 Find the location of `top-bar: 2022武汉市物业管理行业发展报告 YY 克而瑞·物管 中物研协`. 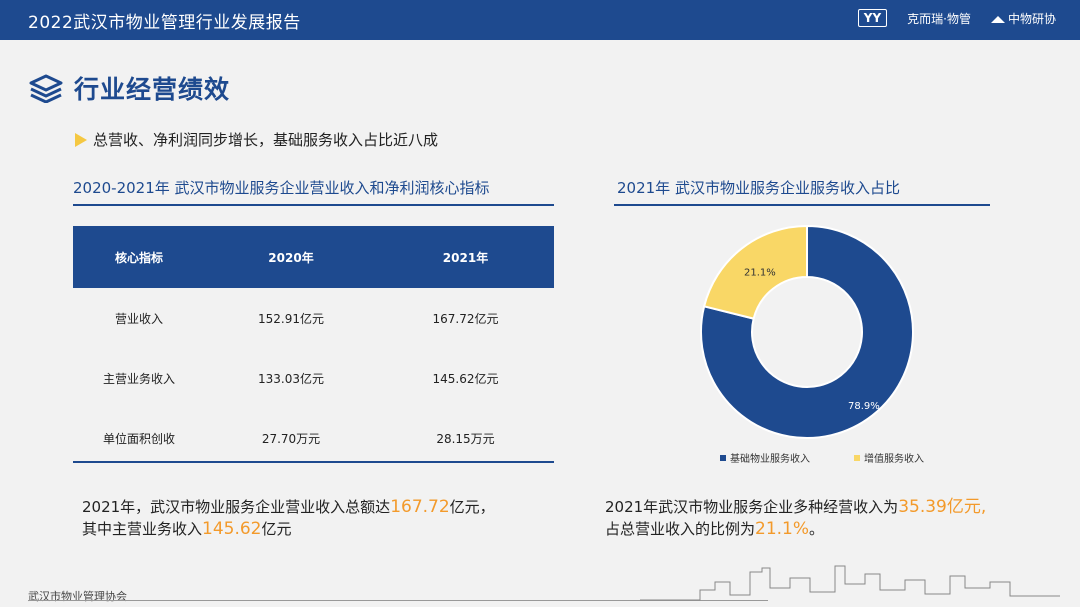

top-bar: 2022武汉市物业管理行业发展报告 YY 克而瑞·物管 中物研协 is located at coordinates (540, 20).